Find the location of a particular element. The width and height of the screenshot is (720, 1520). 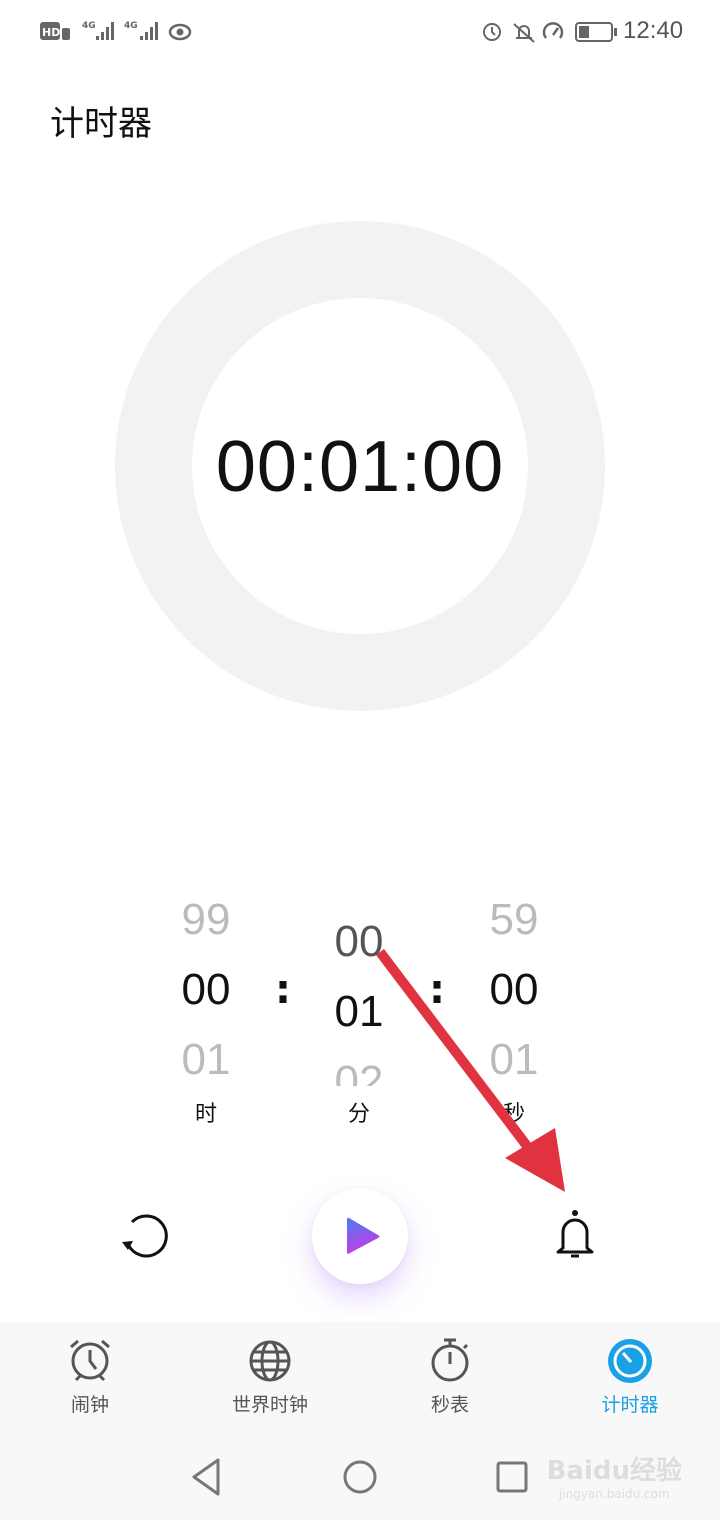

status-right-icons is located at coordinates (550, 32).